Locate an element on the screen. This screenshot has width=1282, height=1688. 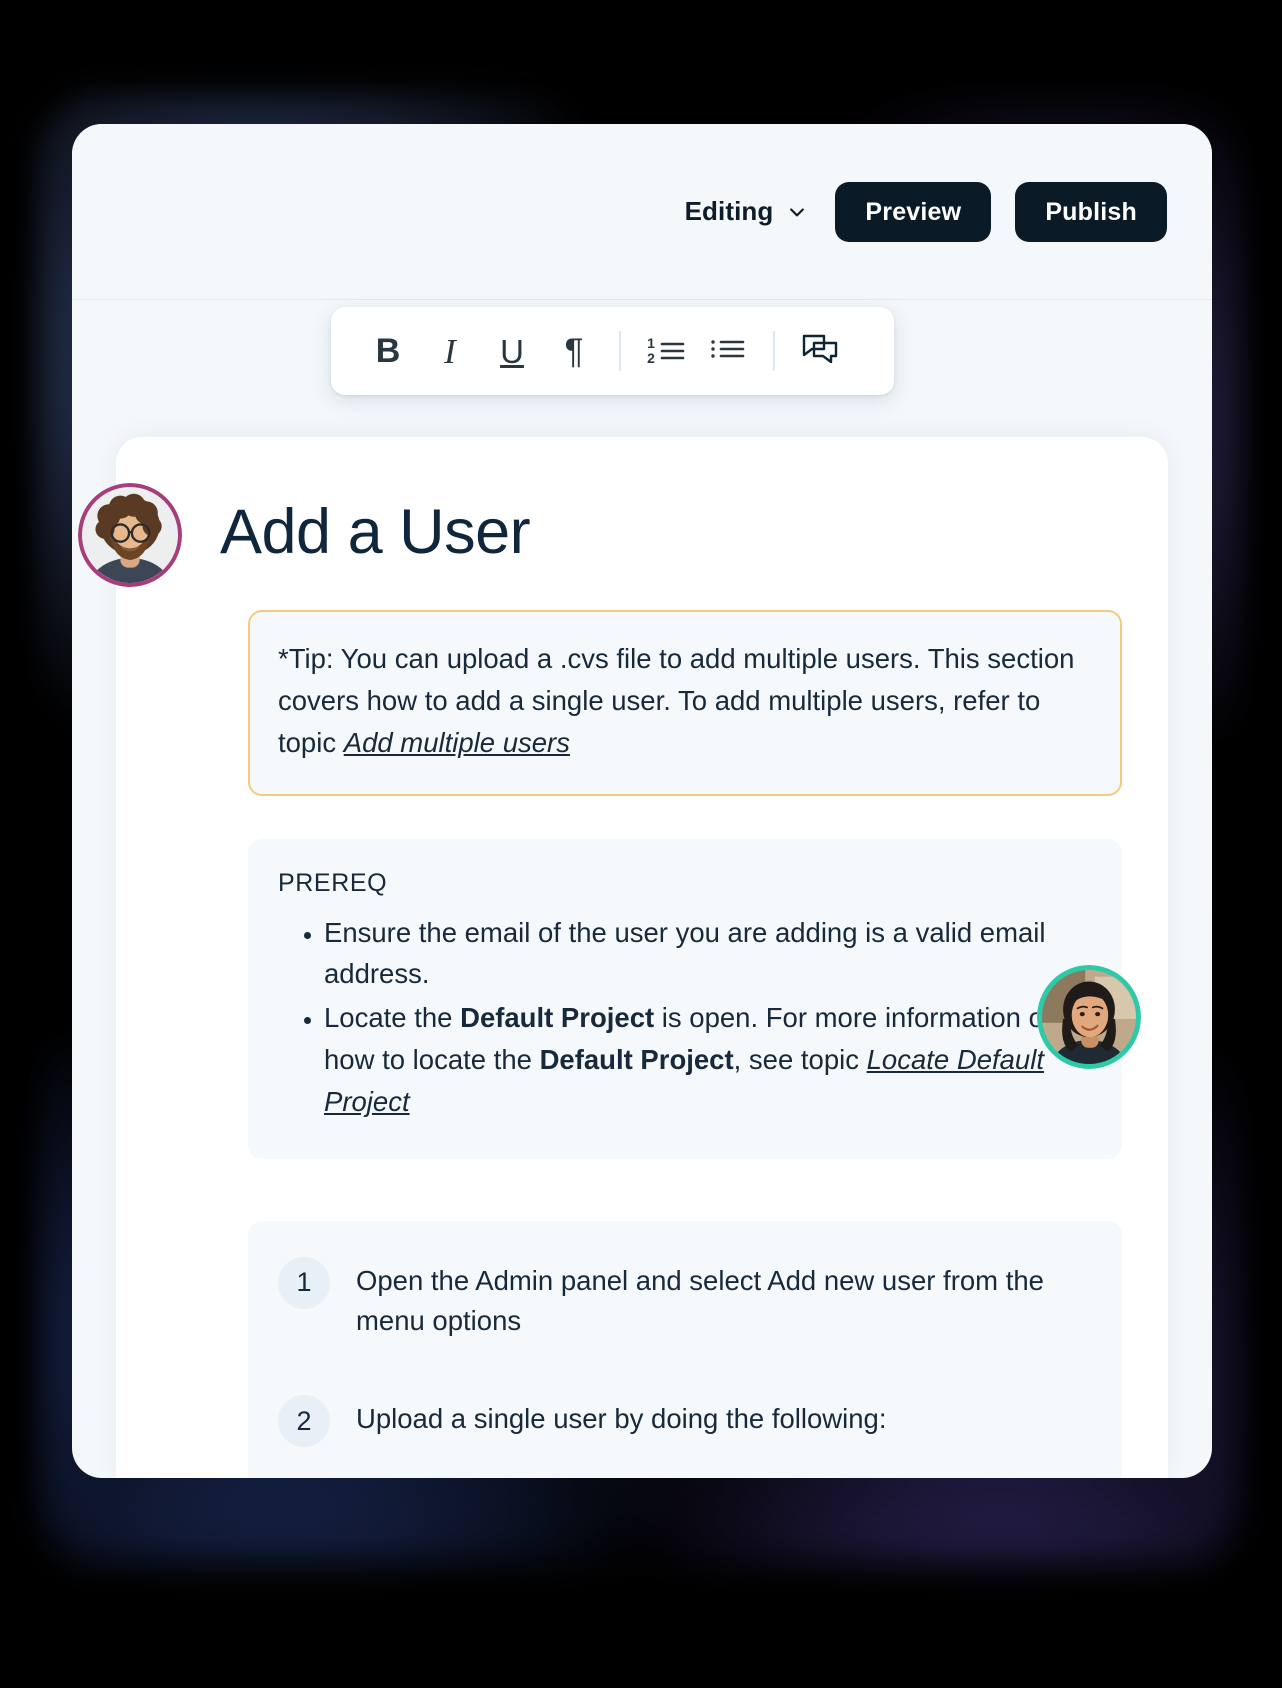
comment-icon is located at coordinates (820, 351).